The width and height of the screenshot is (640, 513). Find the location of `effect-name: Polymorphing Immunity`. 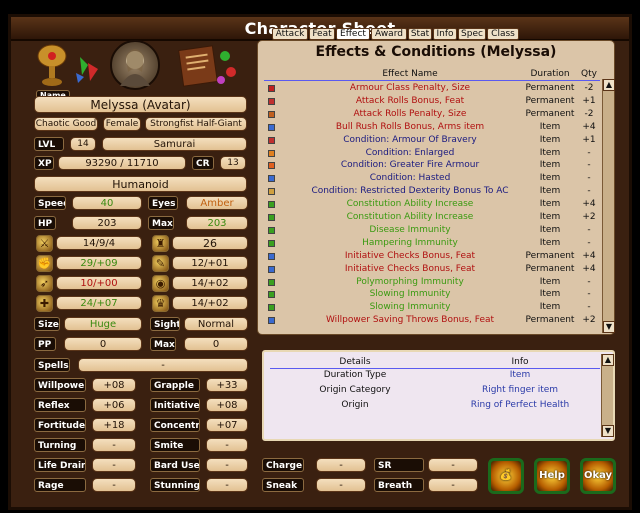

effect-name: Polymorphing Immunity is located at coordinates (410, 281).